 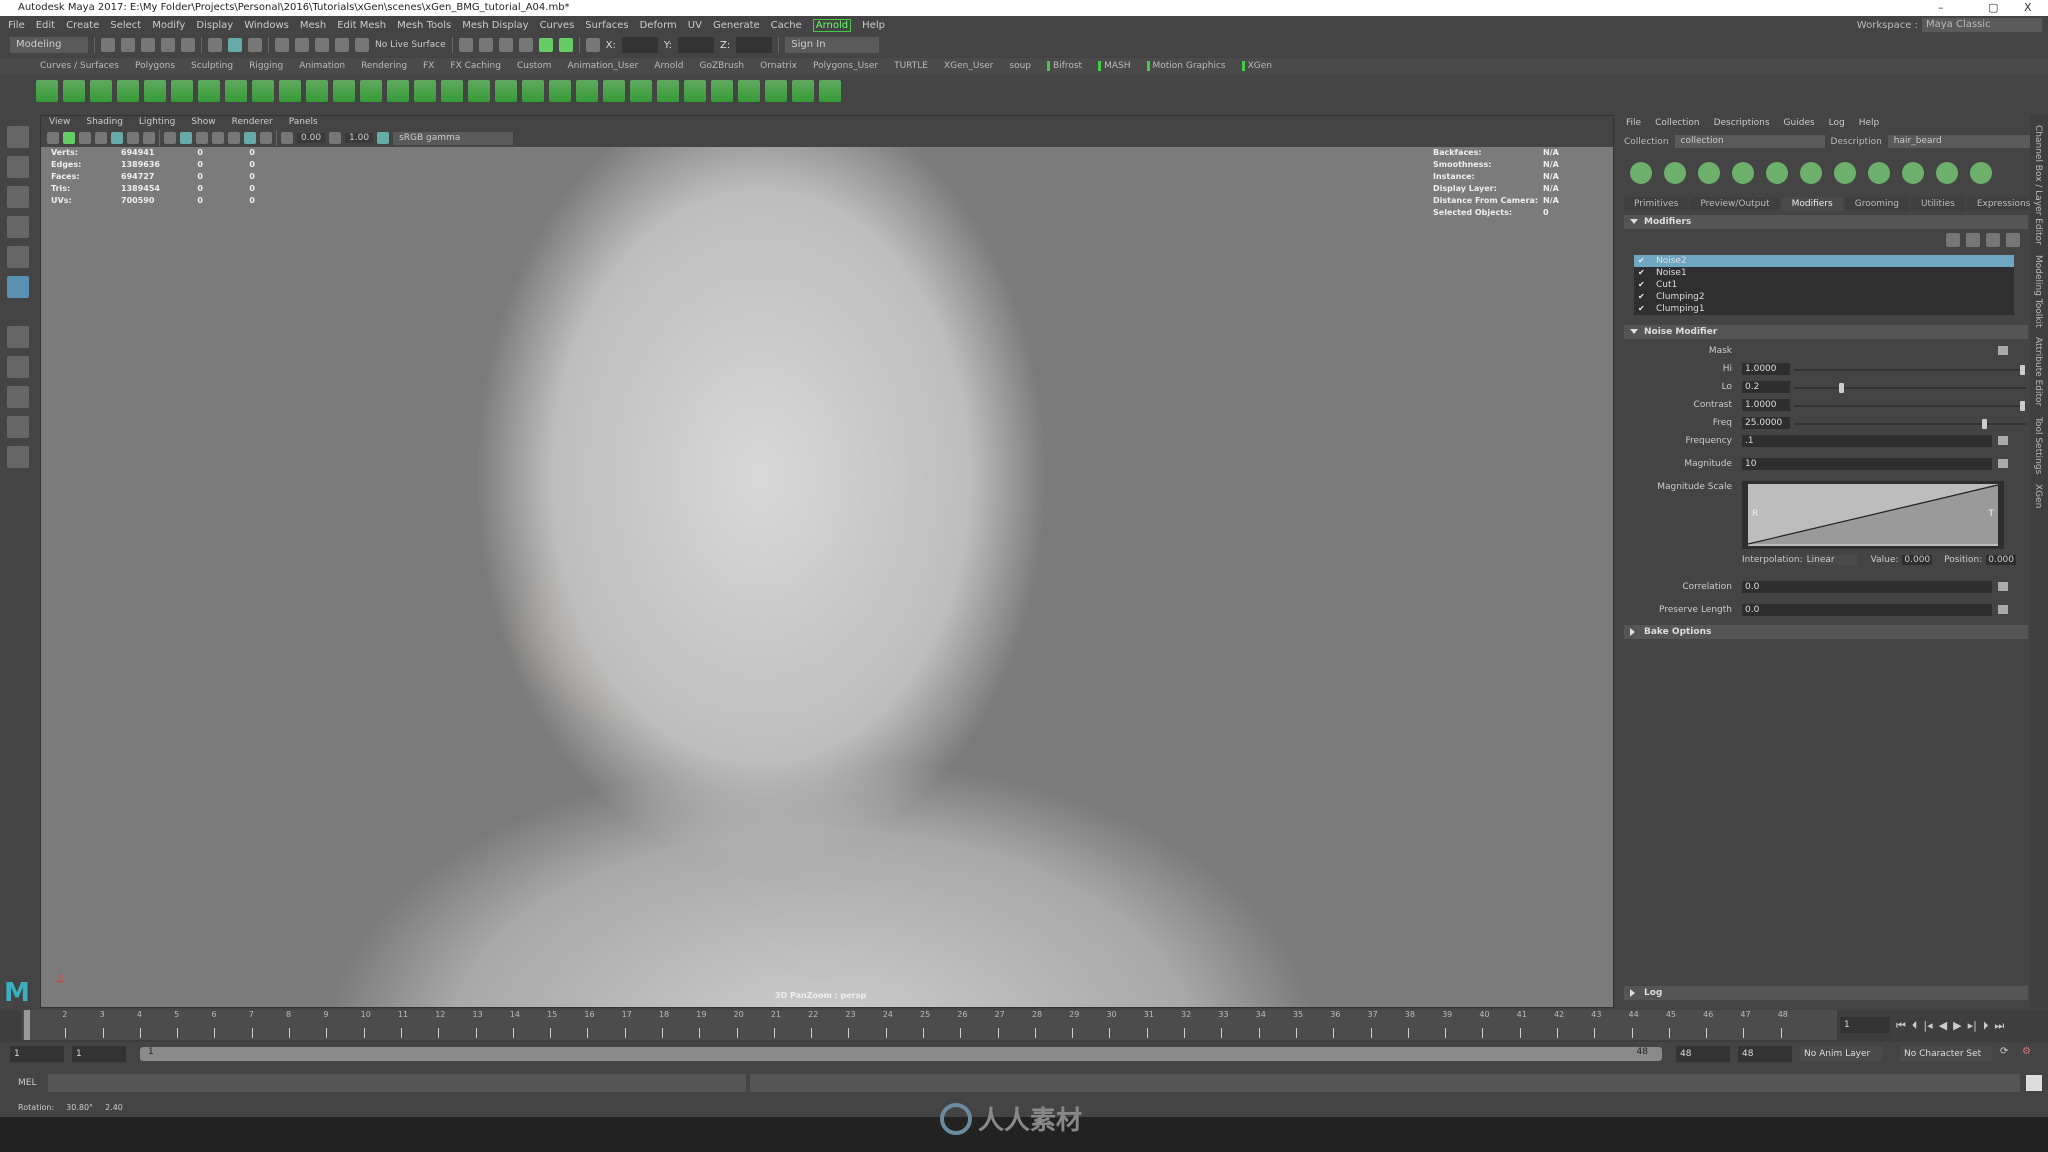 What do you see at coordinates (2038, 496) in the screenshot?
I see `side-tab: XGen` at bounding box center [2038, 496].